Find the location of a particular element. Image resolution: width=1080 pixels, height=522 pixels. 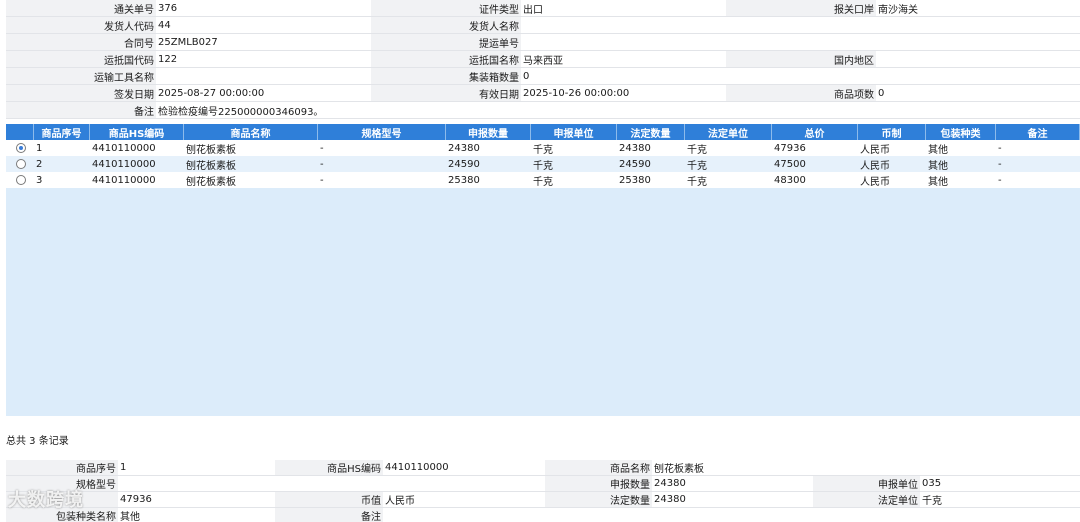

column-header: 商品名称 is located at coordinates (251, 132).